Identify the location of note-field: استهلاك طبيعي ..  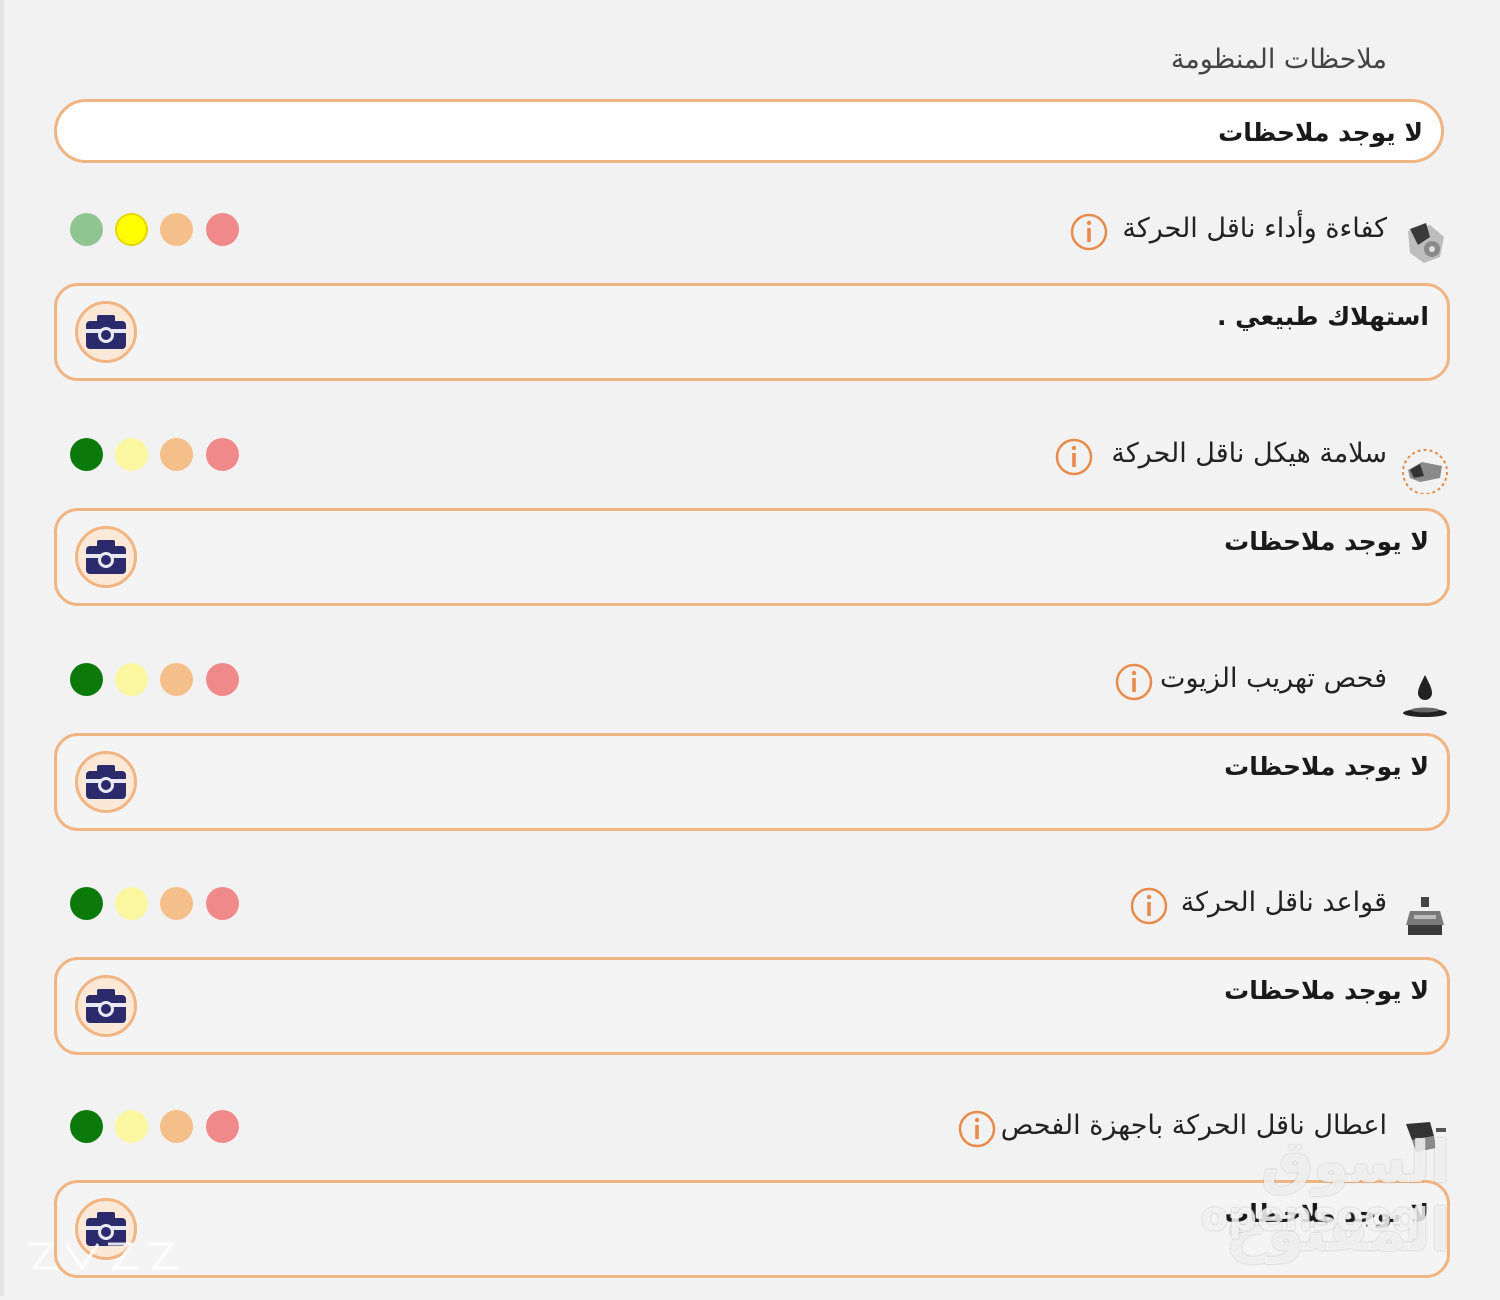
(752, 332).